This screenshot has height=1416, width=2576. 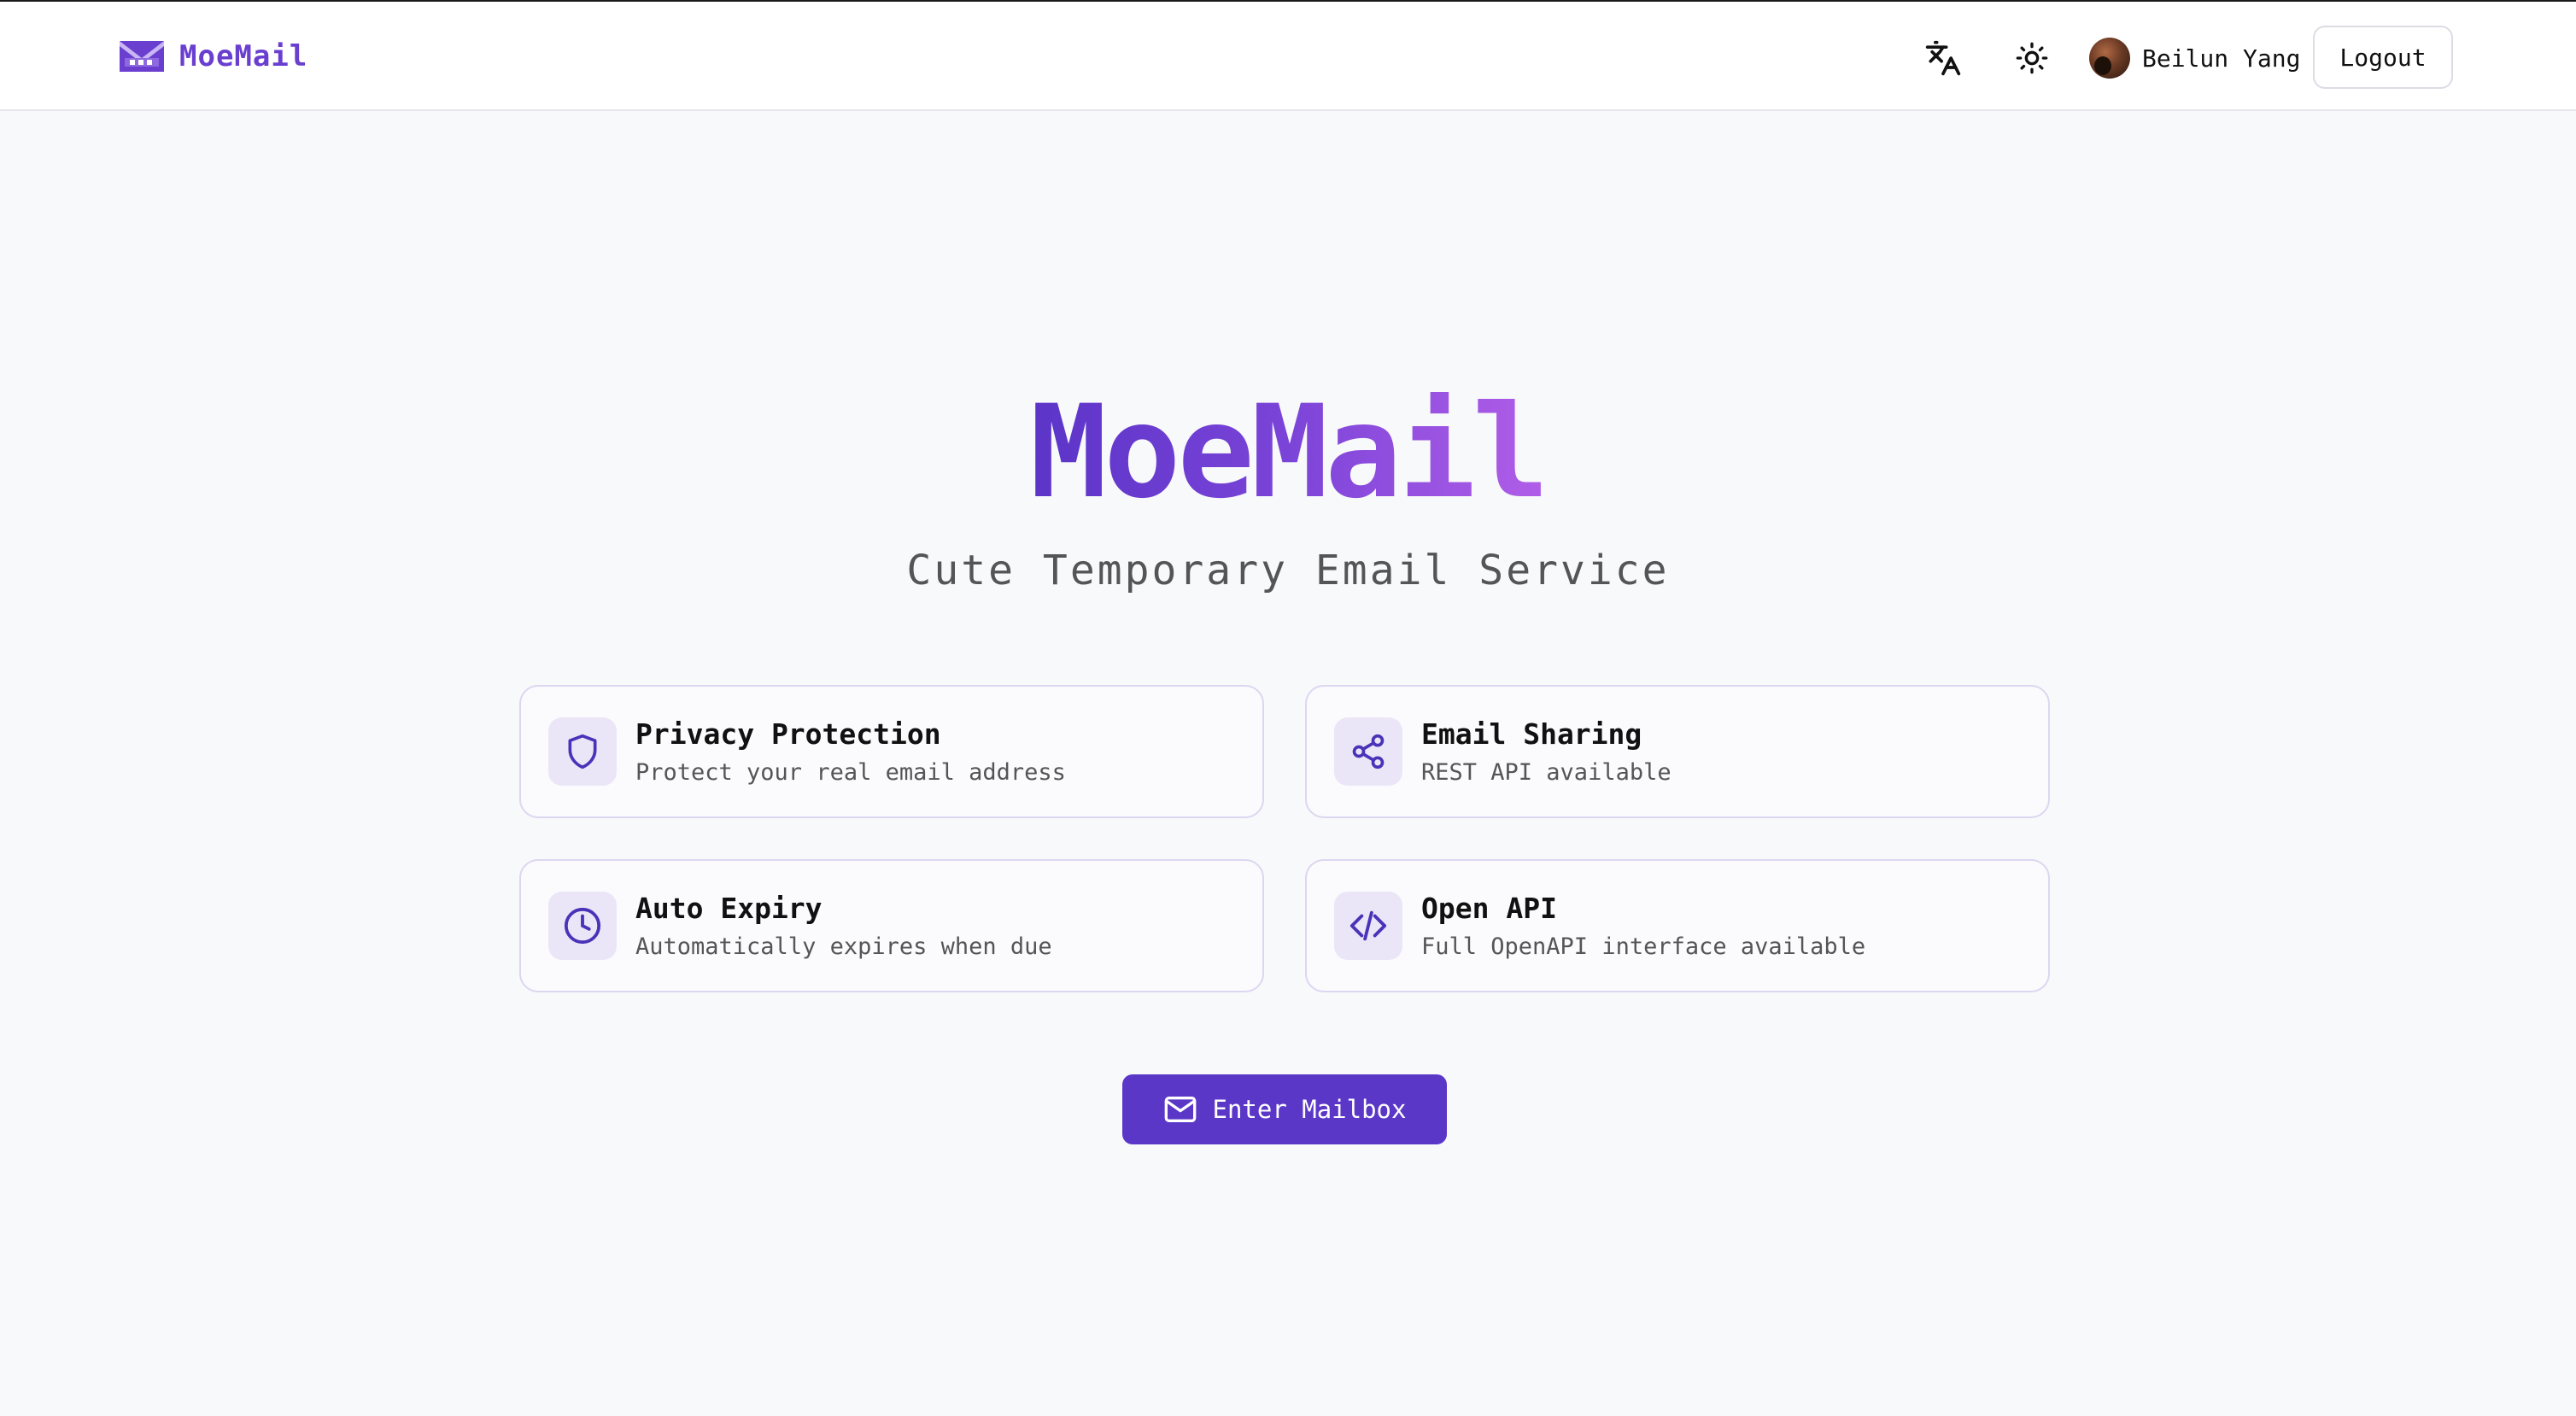 What do you see at coordinates (1643, 946) in the screenshot?
I see `feature-description: Full OpenAPI interface available` at bounding box center [1643, 946].